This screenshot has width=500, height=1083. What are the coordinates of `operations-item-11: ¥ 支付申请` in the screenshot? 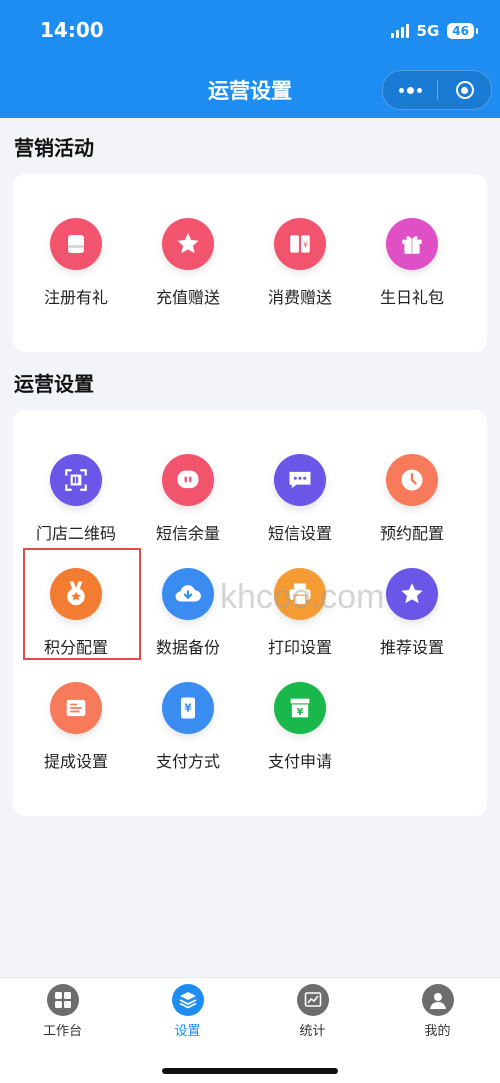 It's located at (300, 717).